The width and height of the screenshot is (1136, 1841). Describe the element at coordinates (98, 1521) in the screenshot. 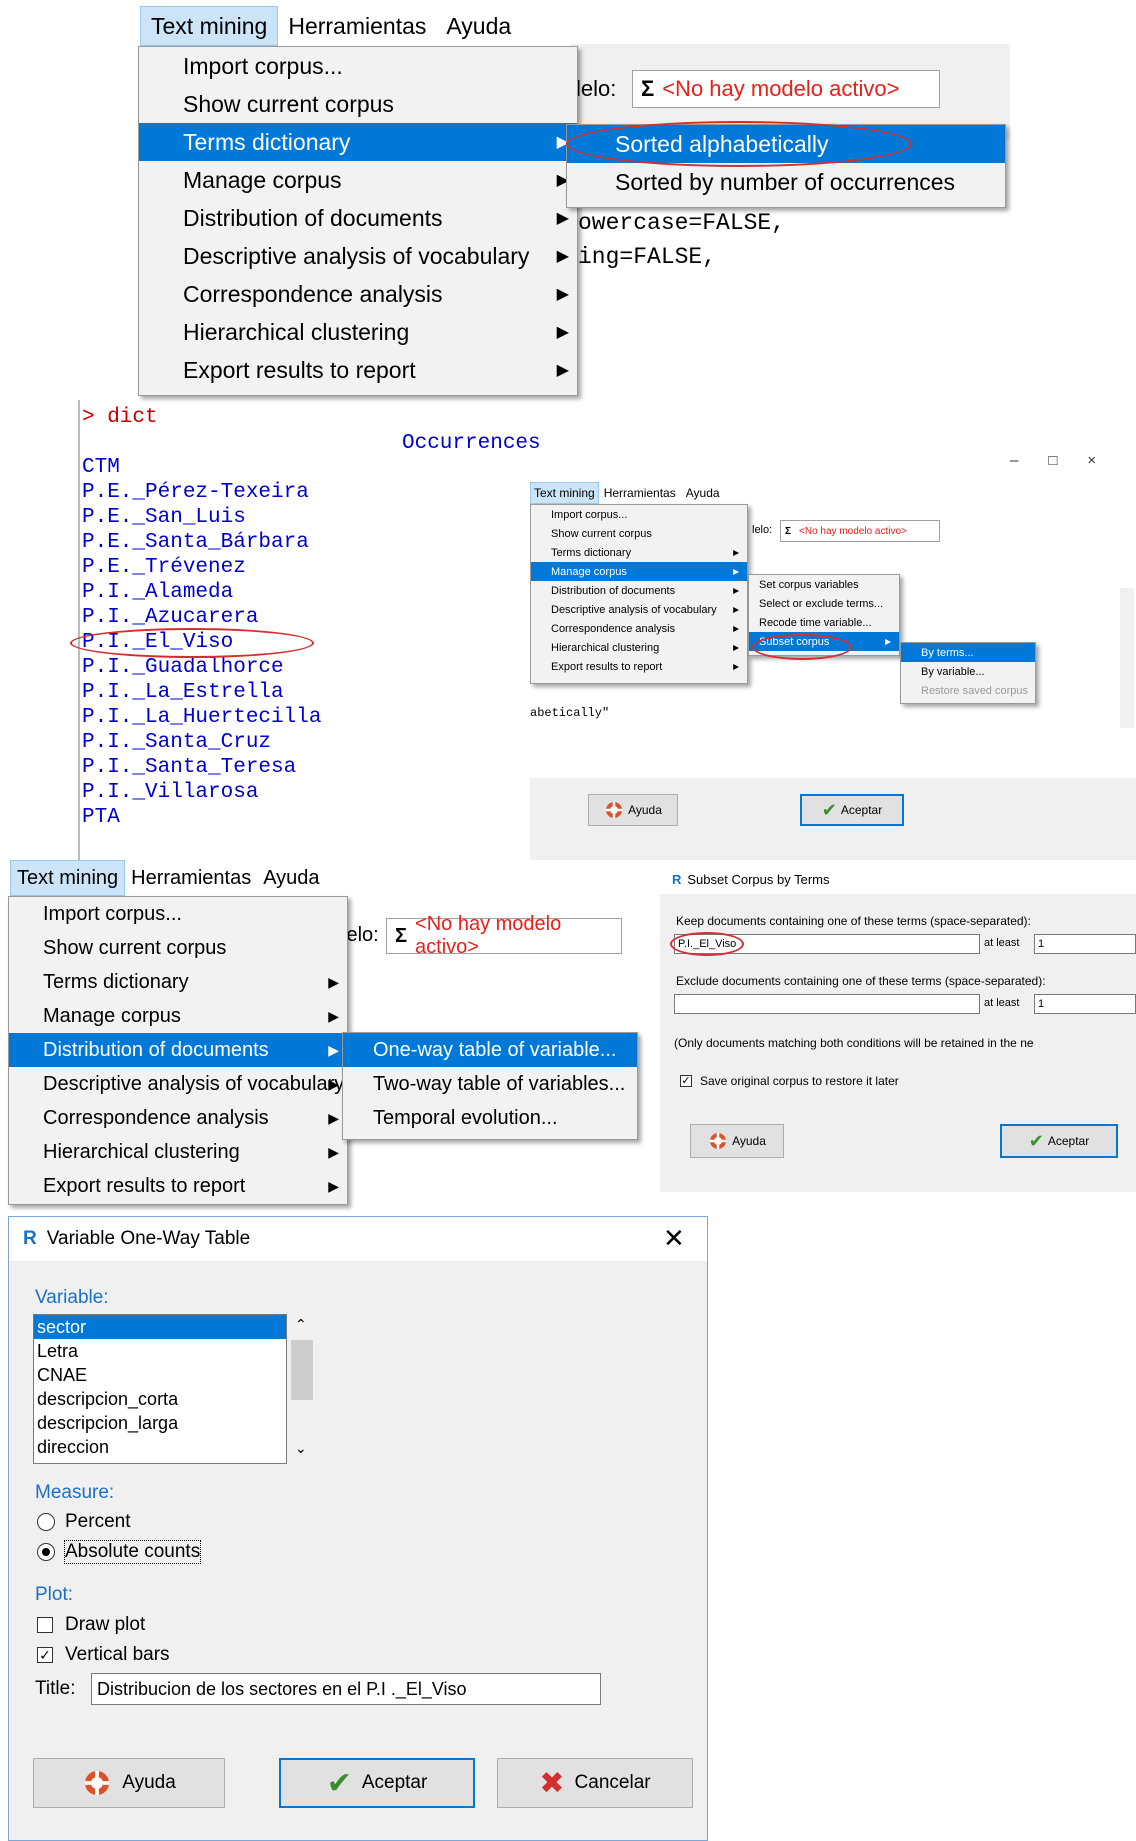

I see `radio-percent-label: Percent` at that location.